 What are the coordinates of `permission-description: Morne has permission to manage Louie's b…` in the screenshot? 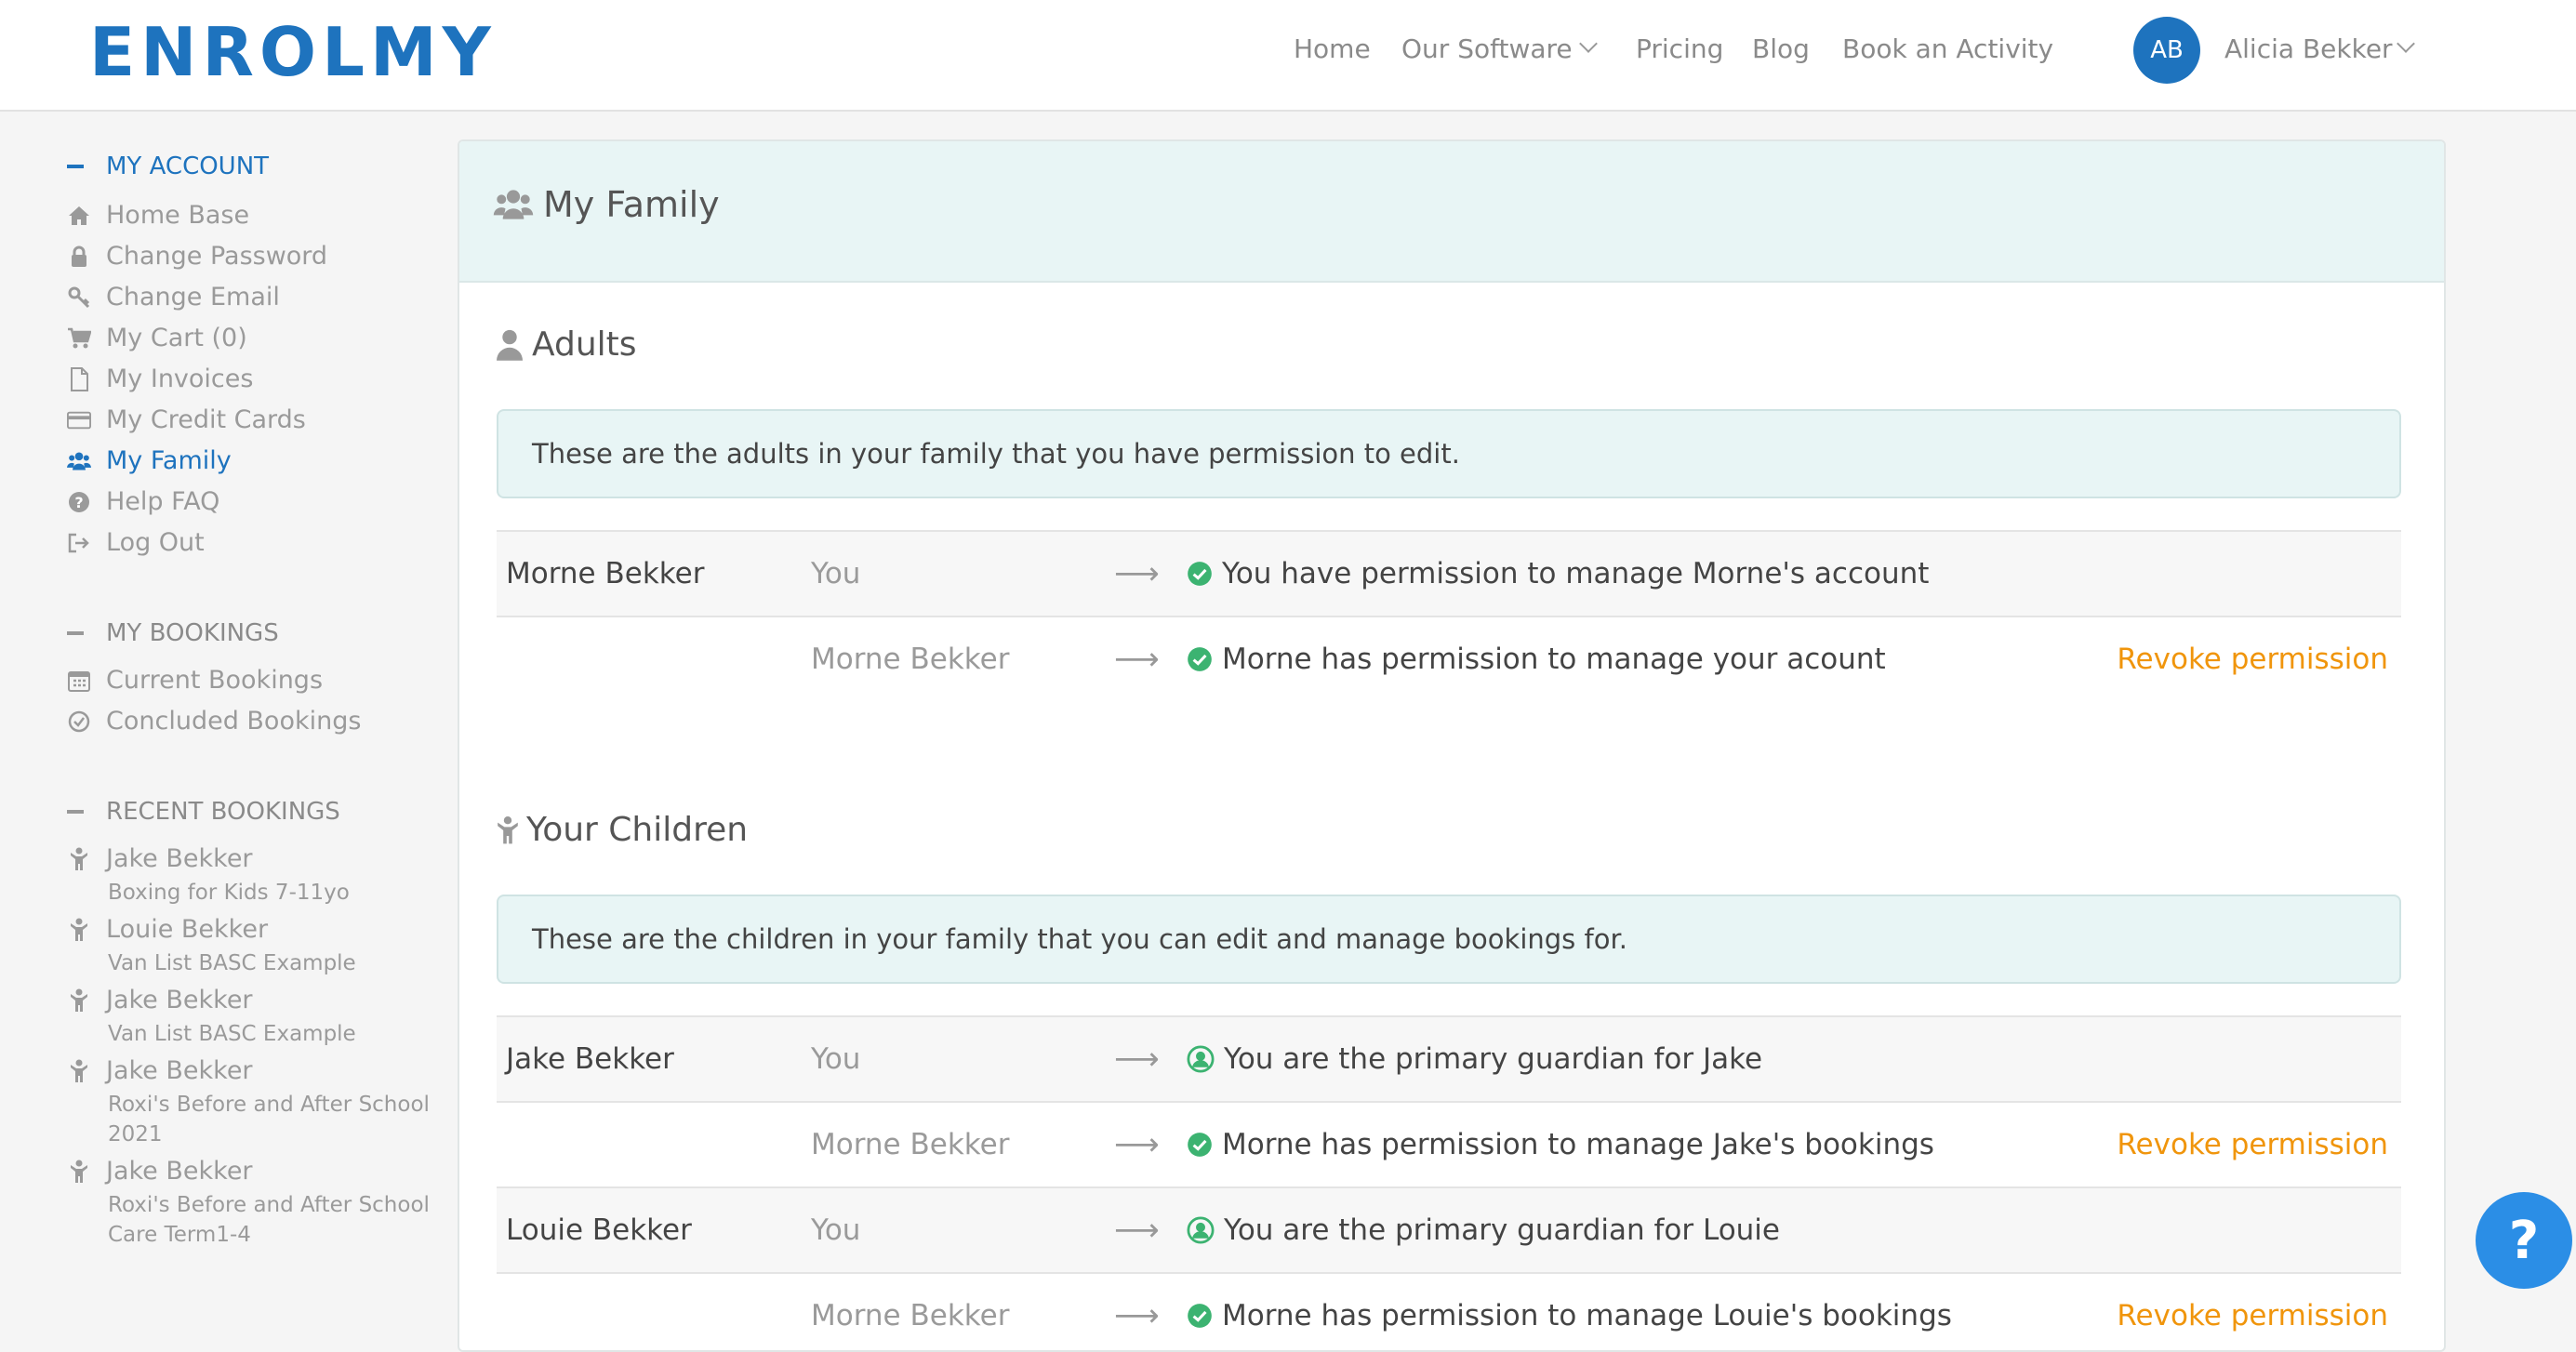 It's located at (1569, 1312).